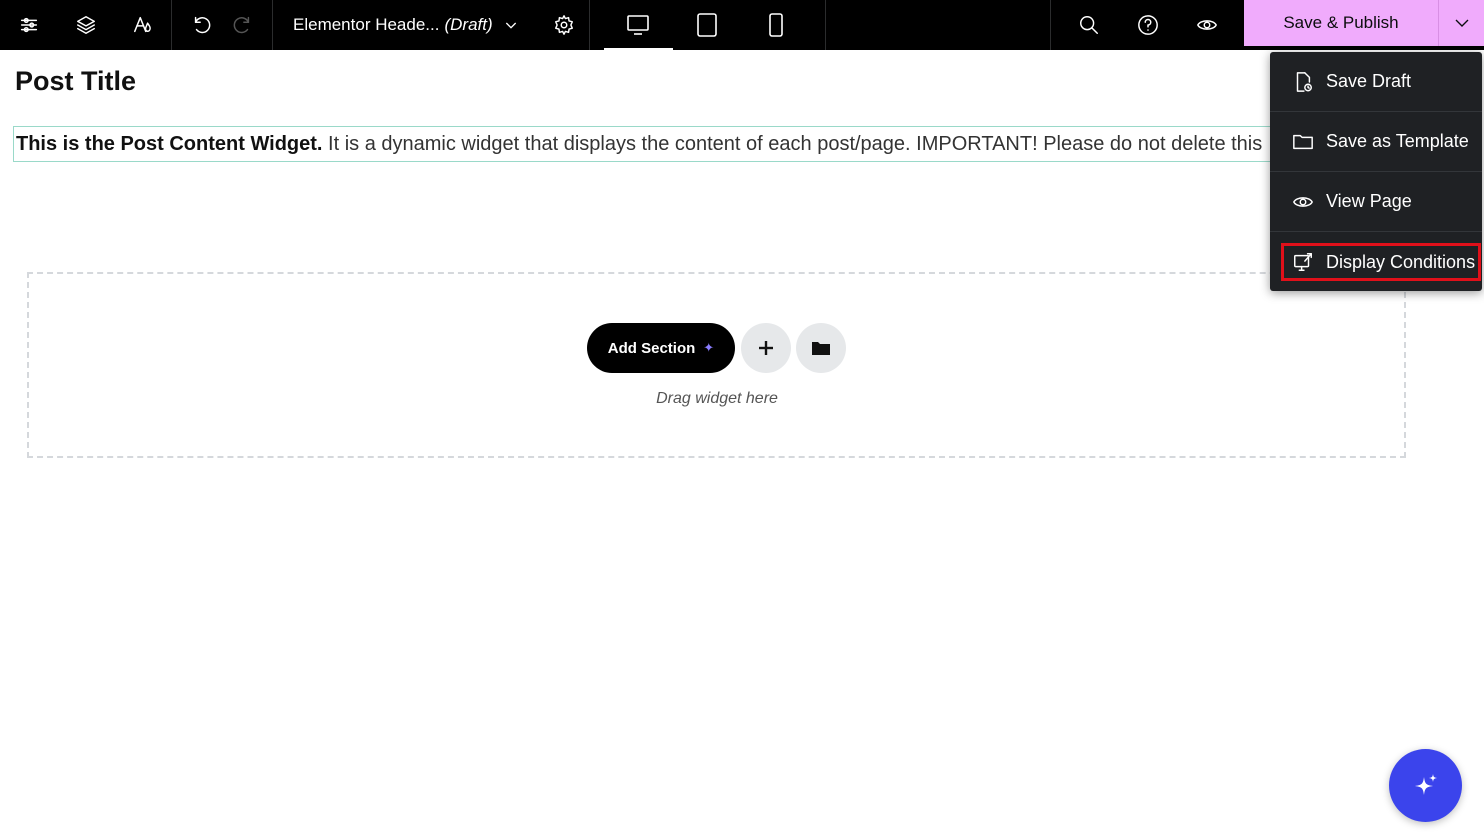  I want to click on search-icon, so click(1088, 25).